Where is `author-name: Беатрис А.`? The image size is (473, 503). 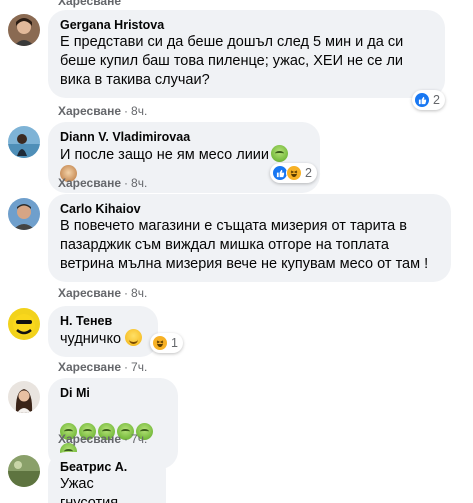 author-name: Беатрис А. is located at coordinates (107, 467).